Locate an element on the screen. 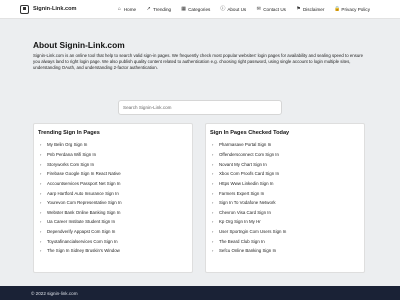  list-item: › Xbox Com Proofs Card Sign In is located at coordinates (285, 174).